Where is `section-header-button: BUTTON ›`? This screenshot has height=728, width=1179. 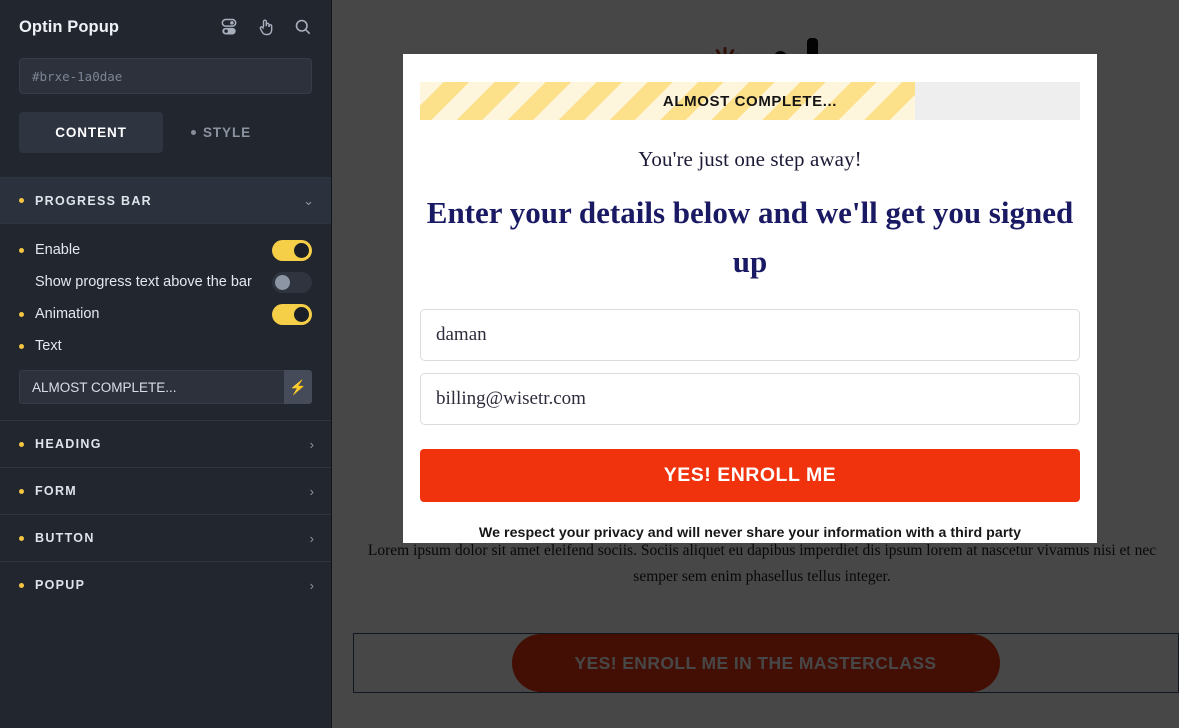 section-header-button: BUTTON › is located at coordinates (165, 537).